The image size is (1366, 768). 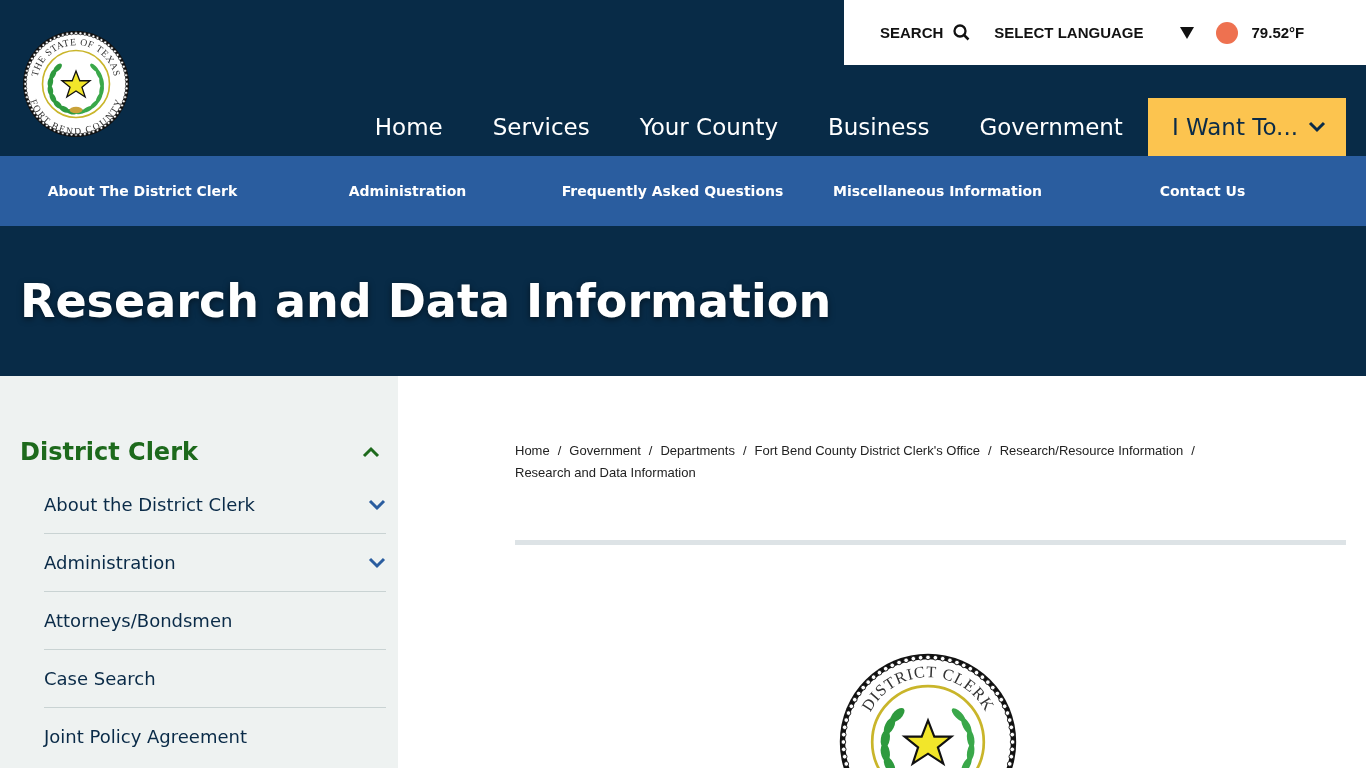 I want to click on subnav-link: Miscellaneous Information, so click(x=937, y=191).